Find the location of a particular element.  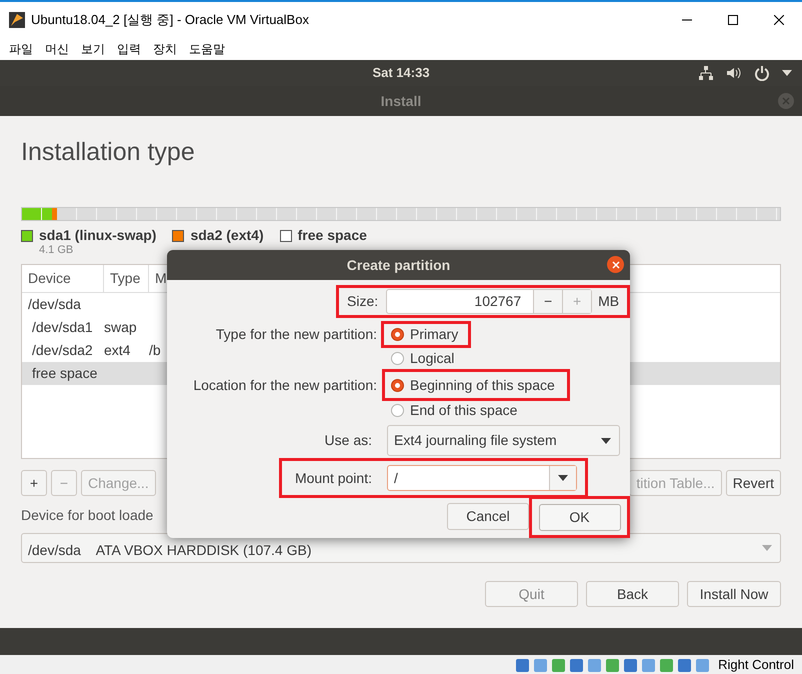

boot-device-dropdown: /dev/sda ATA VBOX HARDDISK (107.4 GB) is located at coordinates (401, 548).